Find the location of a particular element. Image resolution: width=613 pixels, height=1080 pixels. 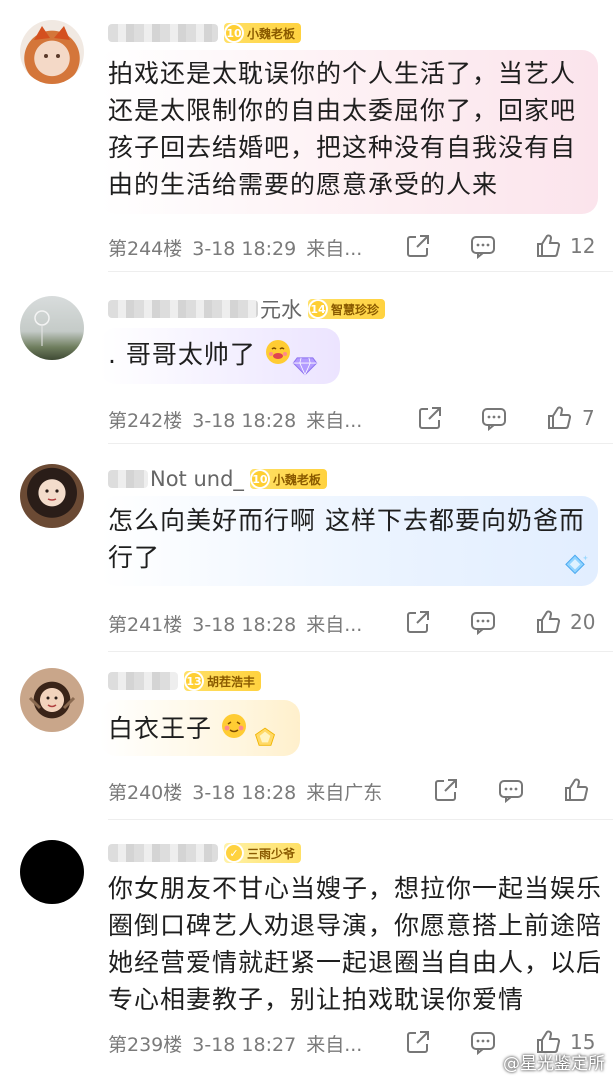

floor-number: 第239楼 is located at coordinates (145, 1045).